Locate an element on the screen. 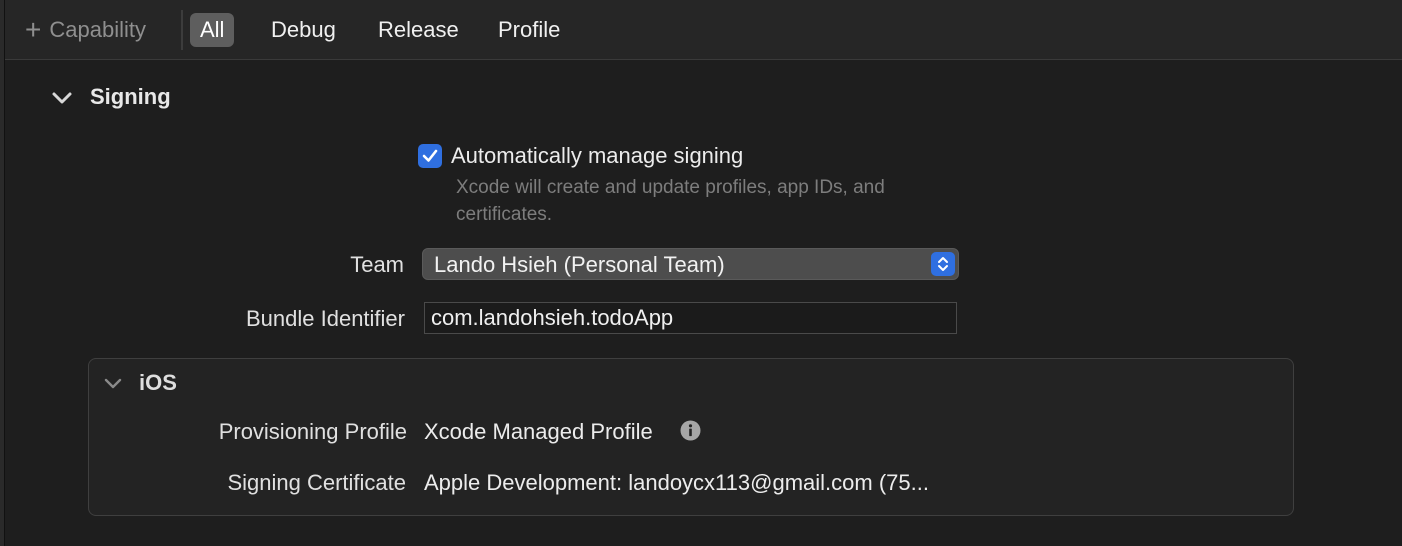  signing-certificate-label: Signing Certificate is located at coordinates (316, 482).